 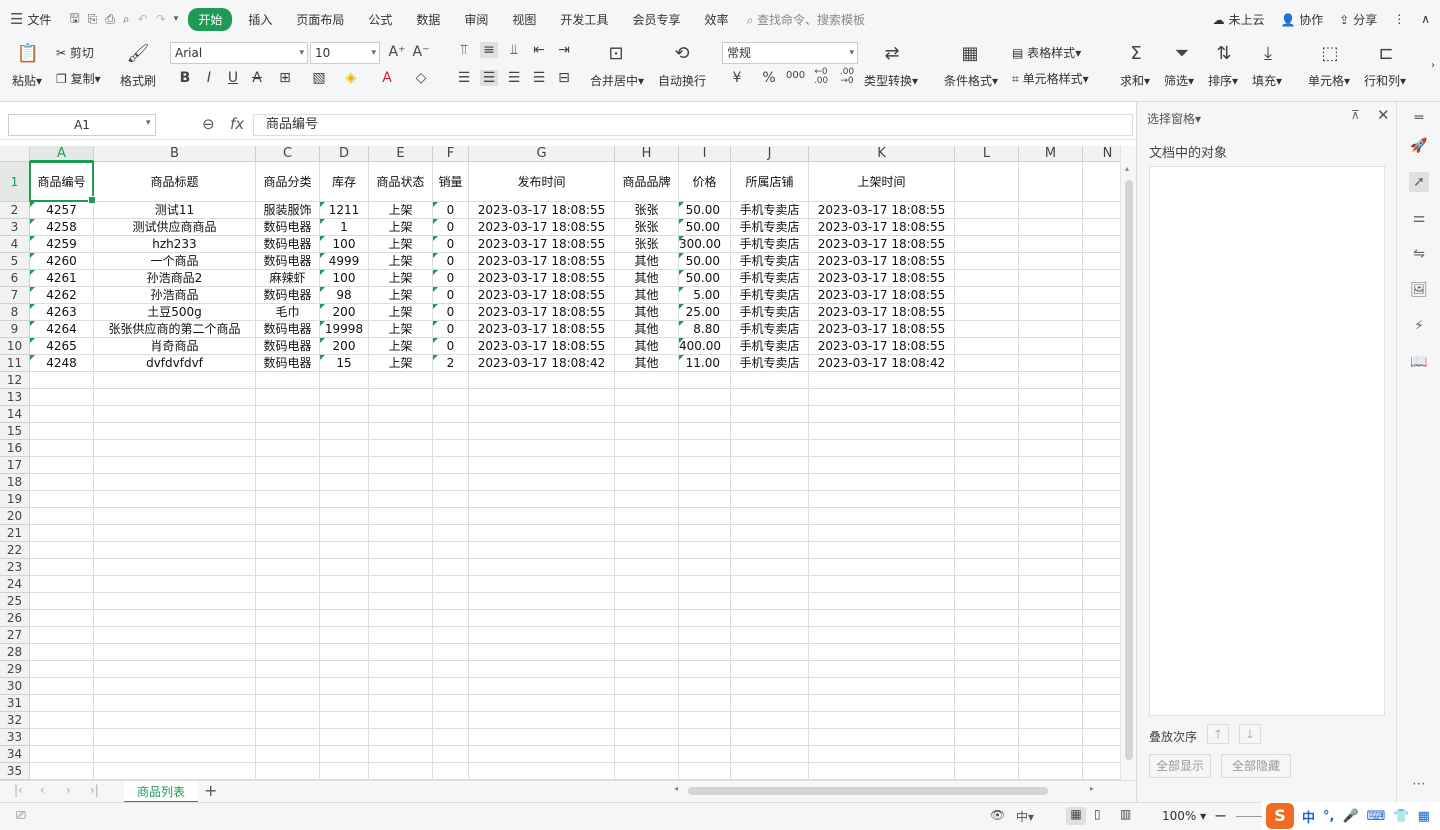 I want to click on undo-icon: ↶, so click(x=143, y=19).